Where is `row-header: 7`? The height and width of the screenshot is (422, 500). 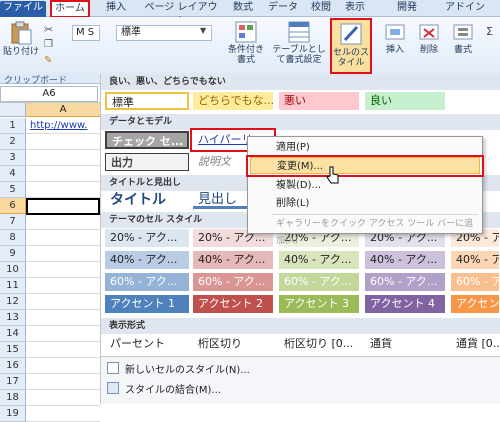
row-header: 7 is located at coordinates (13, 222).